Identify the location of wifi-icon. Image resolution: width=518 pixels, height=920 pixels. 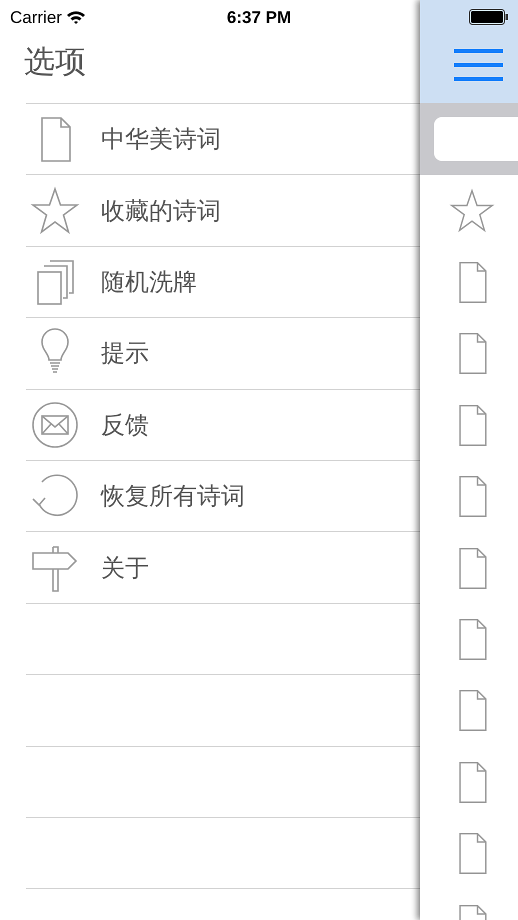
(76, 18).